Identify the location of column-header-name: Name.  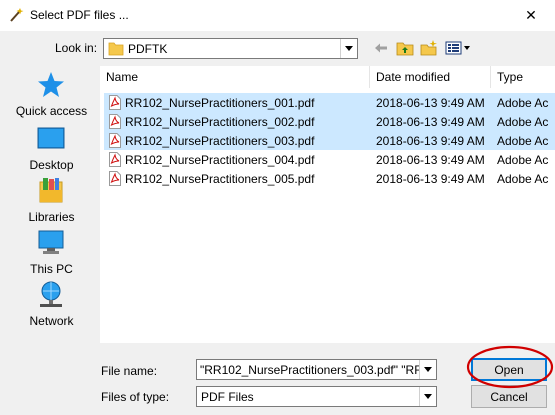
(235, 77).